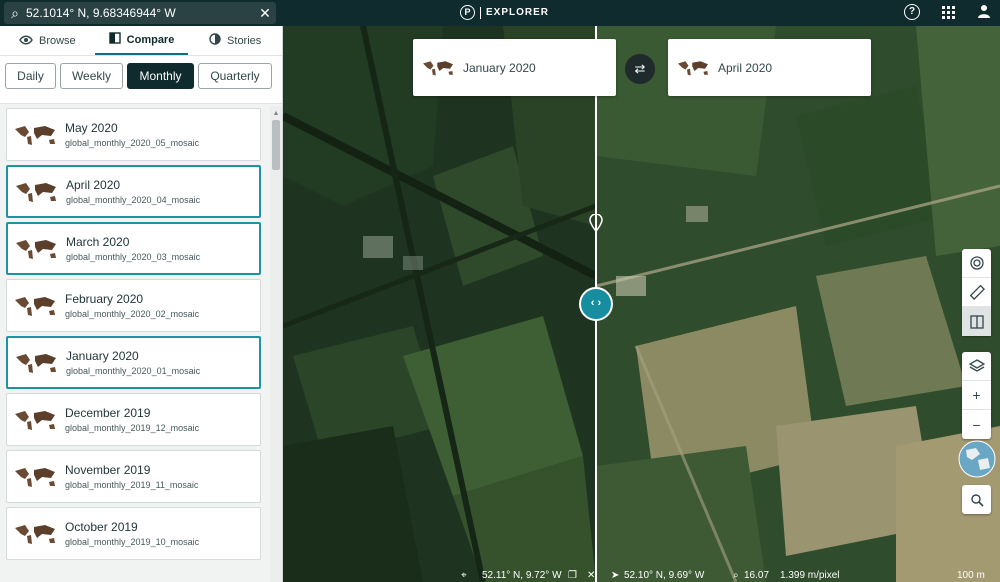 The width and height of the screenshot is (1000, 582). Describe the element at coordinates (132, 143) in the screenshot. I see `mosaic-subtitle: global_monthly_2020_05_mosaic` at that location.